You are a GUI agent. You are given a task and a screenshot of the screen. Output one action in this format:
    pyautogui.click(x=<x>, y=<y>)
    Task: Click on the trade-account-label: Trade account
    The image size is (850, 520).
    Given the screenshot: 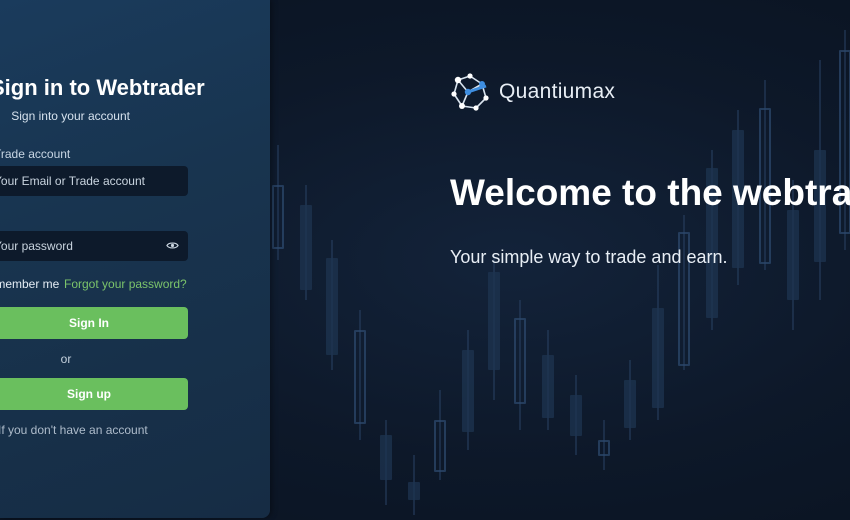 What is the action you would take?
    pyautogui.click(x=35, y=154)
    